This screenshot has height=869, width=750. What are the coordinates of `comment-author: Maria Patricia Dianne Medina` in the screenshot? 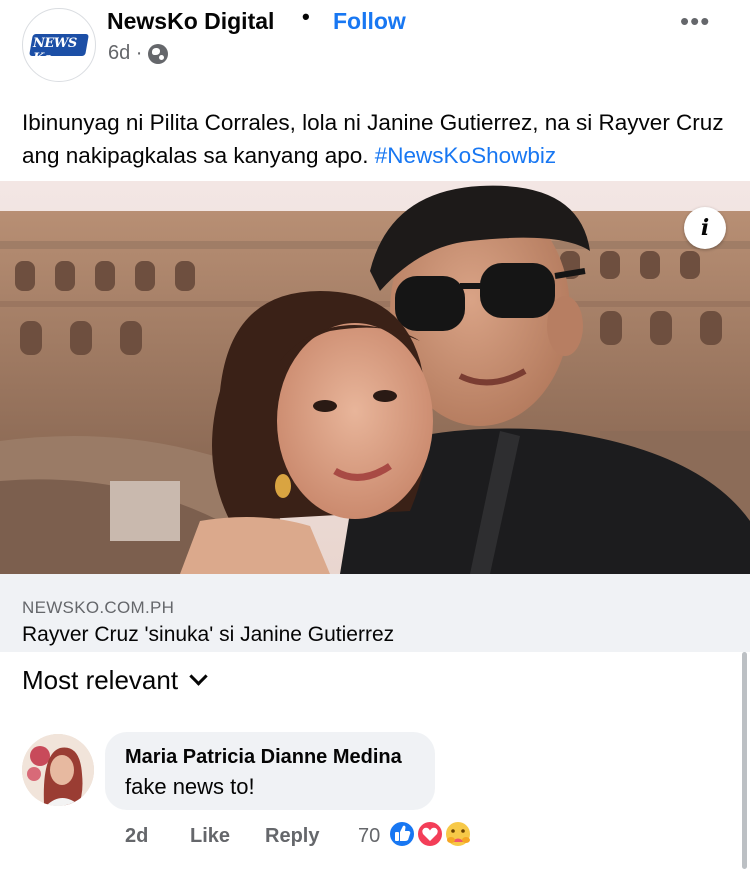 It's located at (263, 757).